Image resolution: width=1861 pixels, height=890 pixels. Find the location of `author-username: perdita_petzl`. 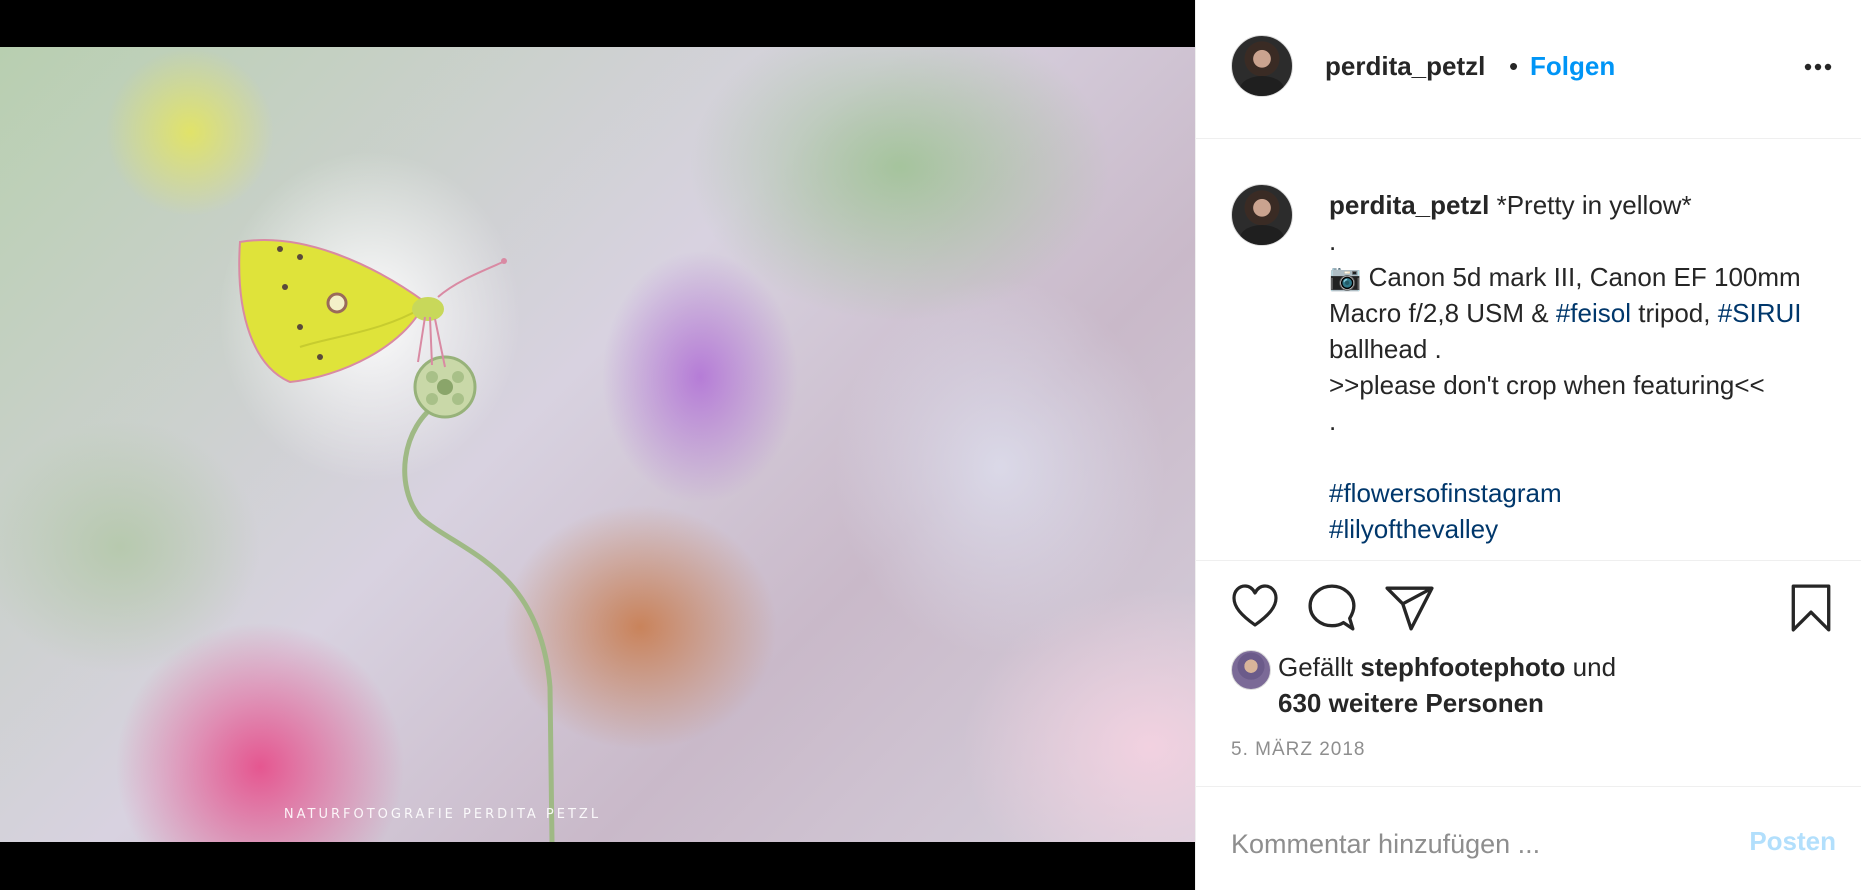

author-username: perdita_petzl is located at coordinates (1405, 66).